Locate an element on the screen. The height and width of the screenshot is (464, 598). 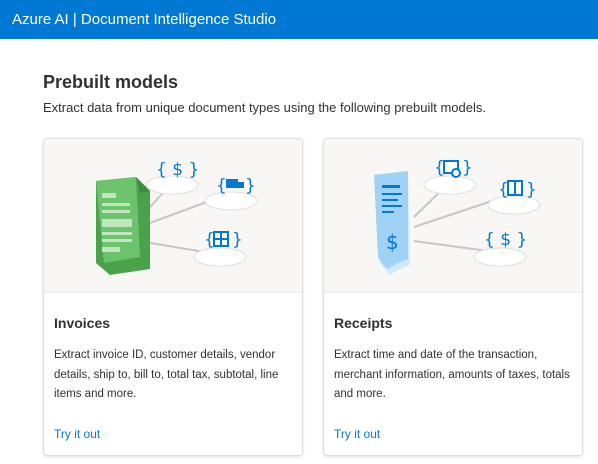
invoices-try-it-out-link: Try it out is located at coordinates (77, 434).